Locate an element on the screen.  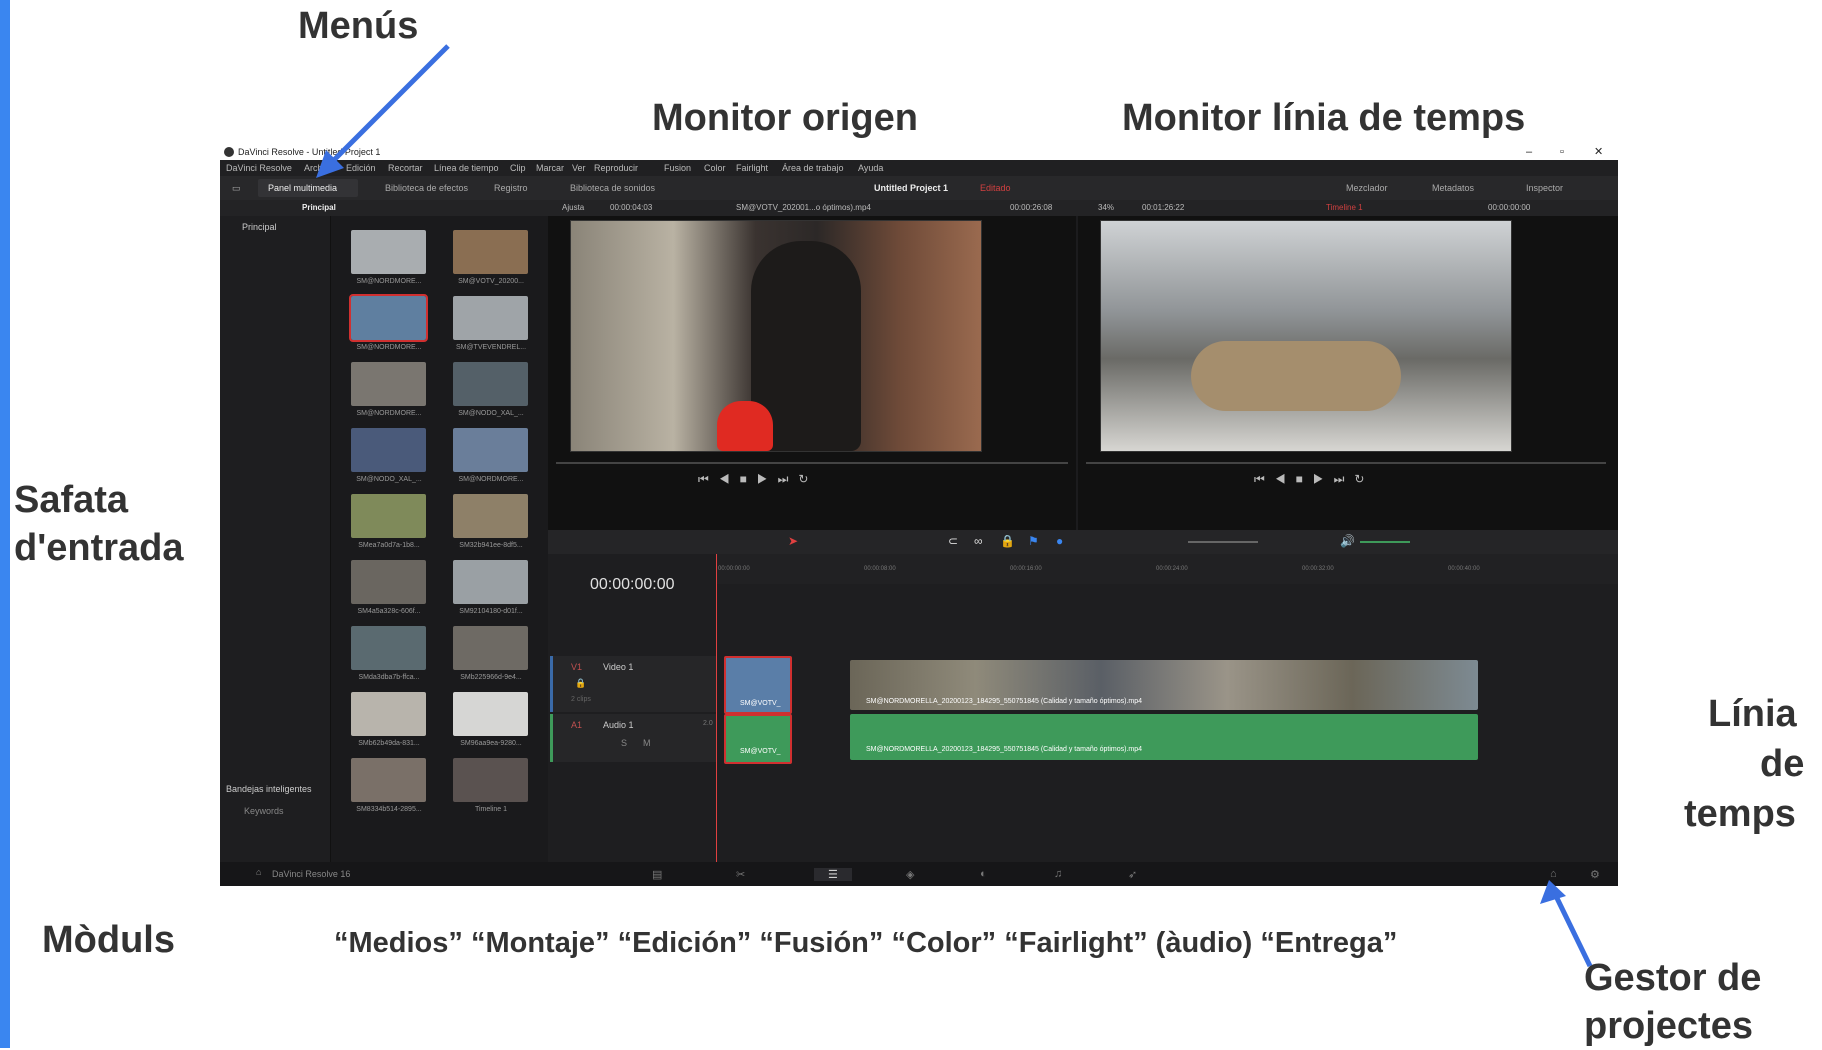
project-manager-arrow is located at coordinates (1566, 924).